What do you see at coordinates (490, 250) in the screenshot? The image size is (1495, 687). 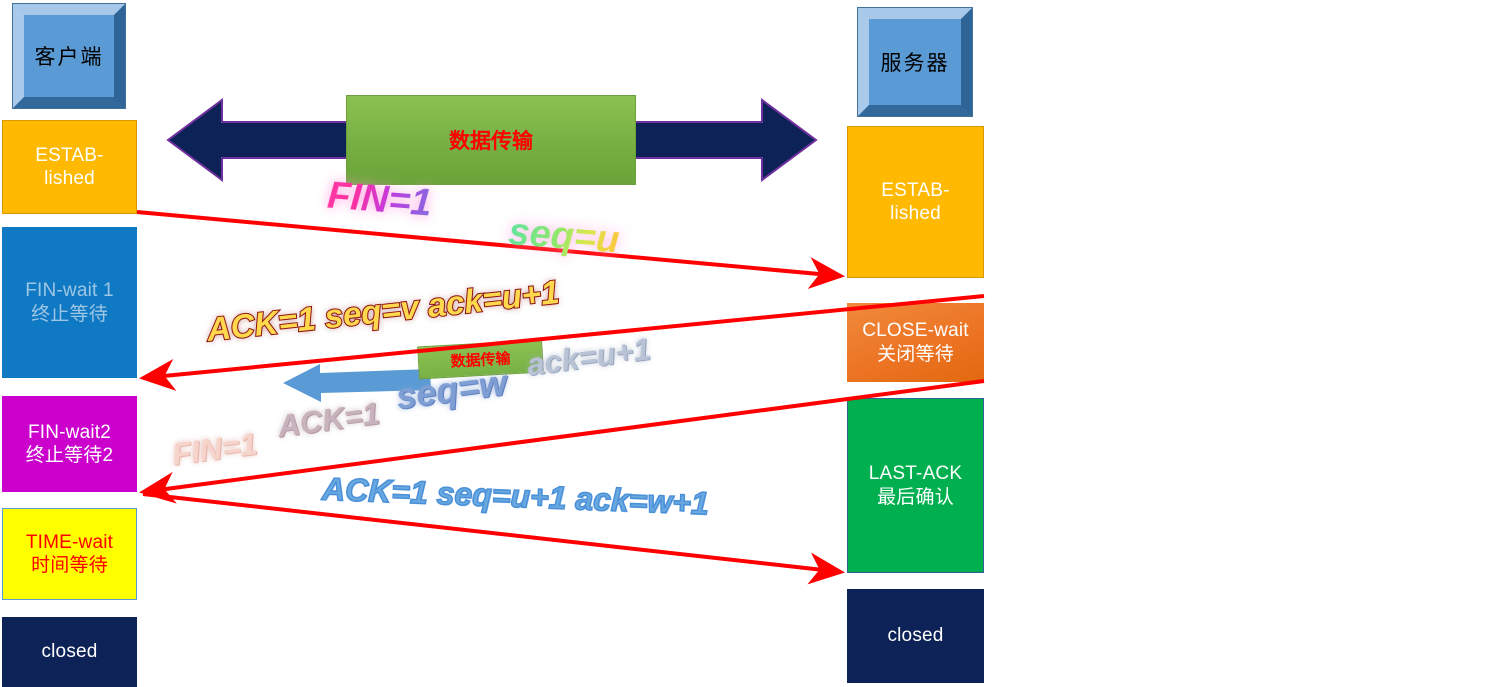 I see `arrow-fin-client-to-server` at bounding box center [490, 250].